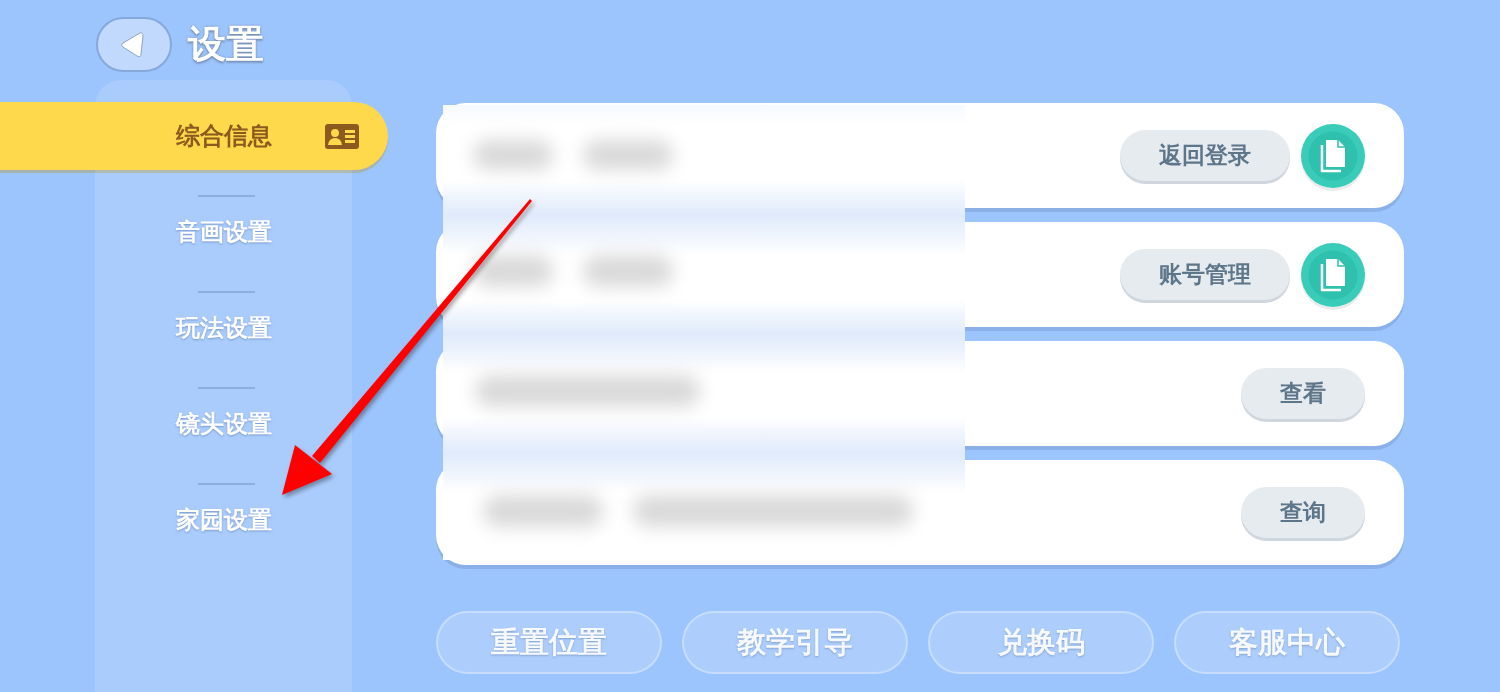  Describe the element at coordinates (1287, 642) in the screenshot. I see `menu-button: 客服中心` at that location.